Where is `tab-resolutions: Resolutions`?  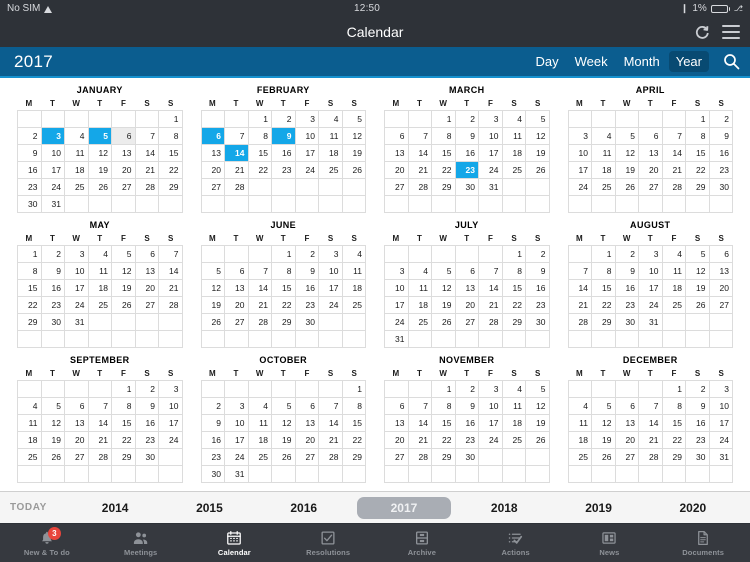
tab-resolutions: Resolutions is located at coordinates (328, 543).